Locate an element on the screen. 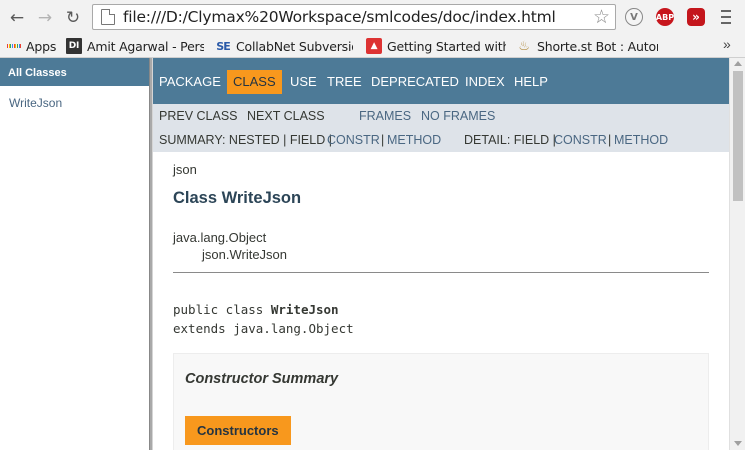  summary-constr-link: CONSTR is located at coordinates (353, 140).